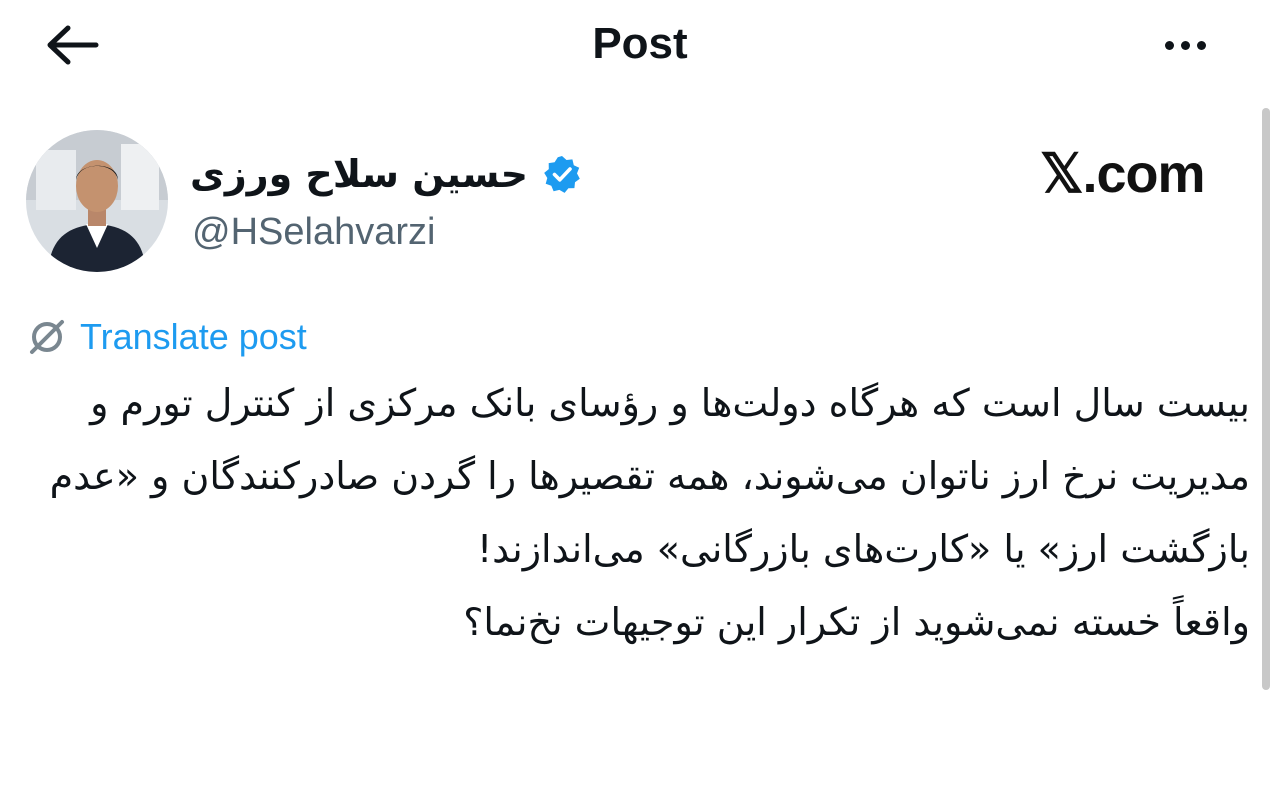 This screenshot has height=789, width=1280. I want to click on author-name-row: حسین سلاح ورزی, so click(386, 174).